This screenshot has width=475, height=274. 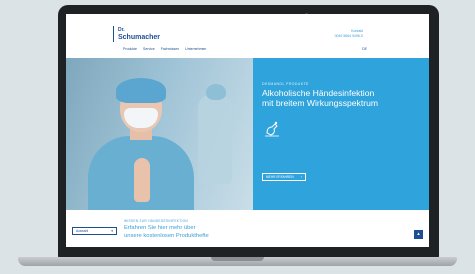 I want to click on info-eyebrow: WISSEN ZUR HÄNDEDESINFEKTION, so click(x=156, y=221).